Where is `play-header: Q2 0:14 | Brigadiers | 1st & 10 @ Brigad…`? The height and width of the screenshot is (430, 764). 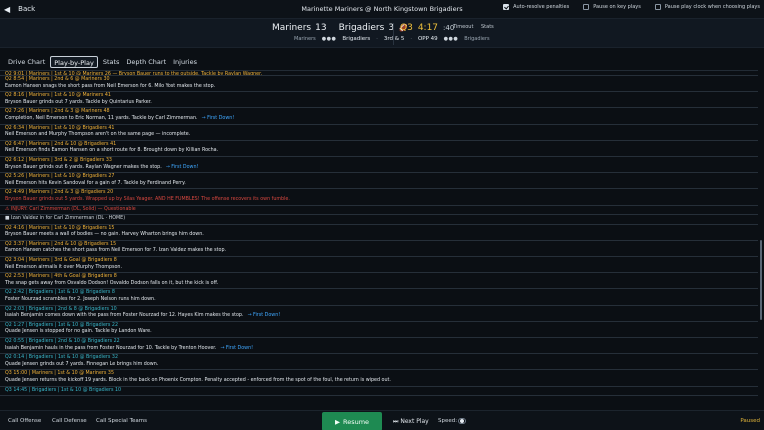 play-header: Q2 0:14 | Brigadiers | 1st & 10 @ Brigad… is located at coordinates (62, 358).